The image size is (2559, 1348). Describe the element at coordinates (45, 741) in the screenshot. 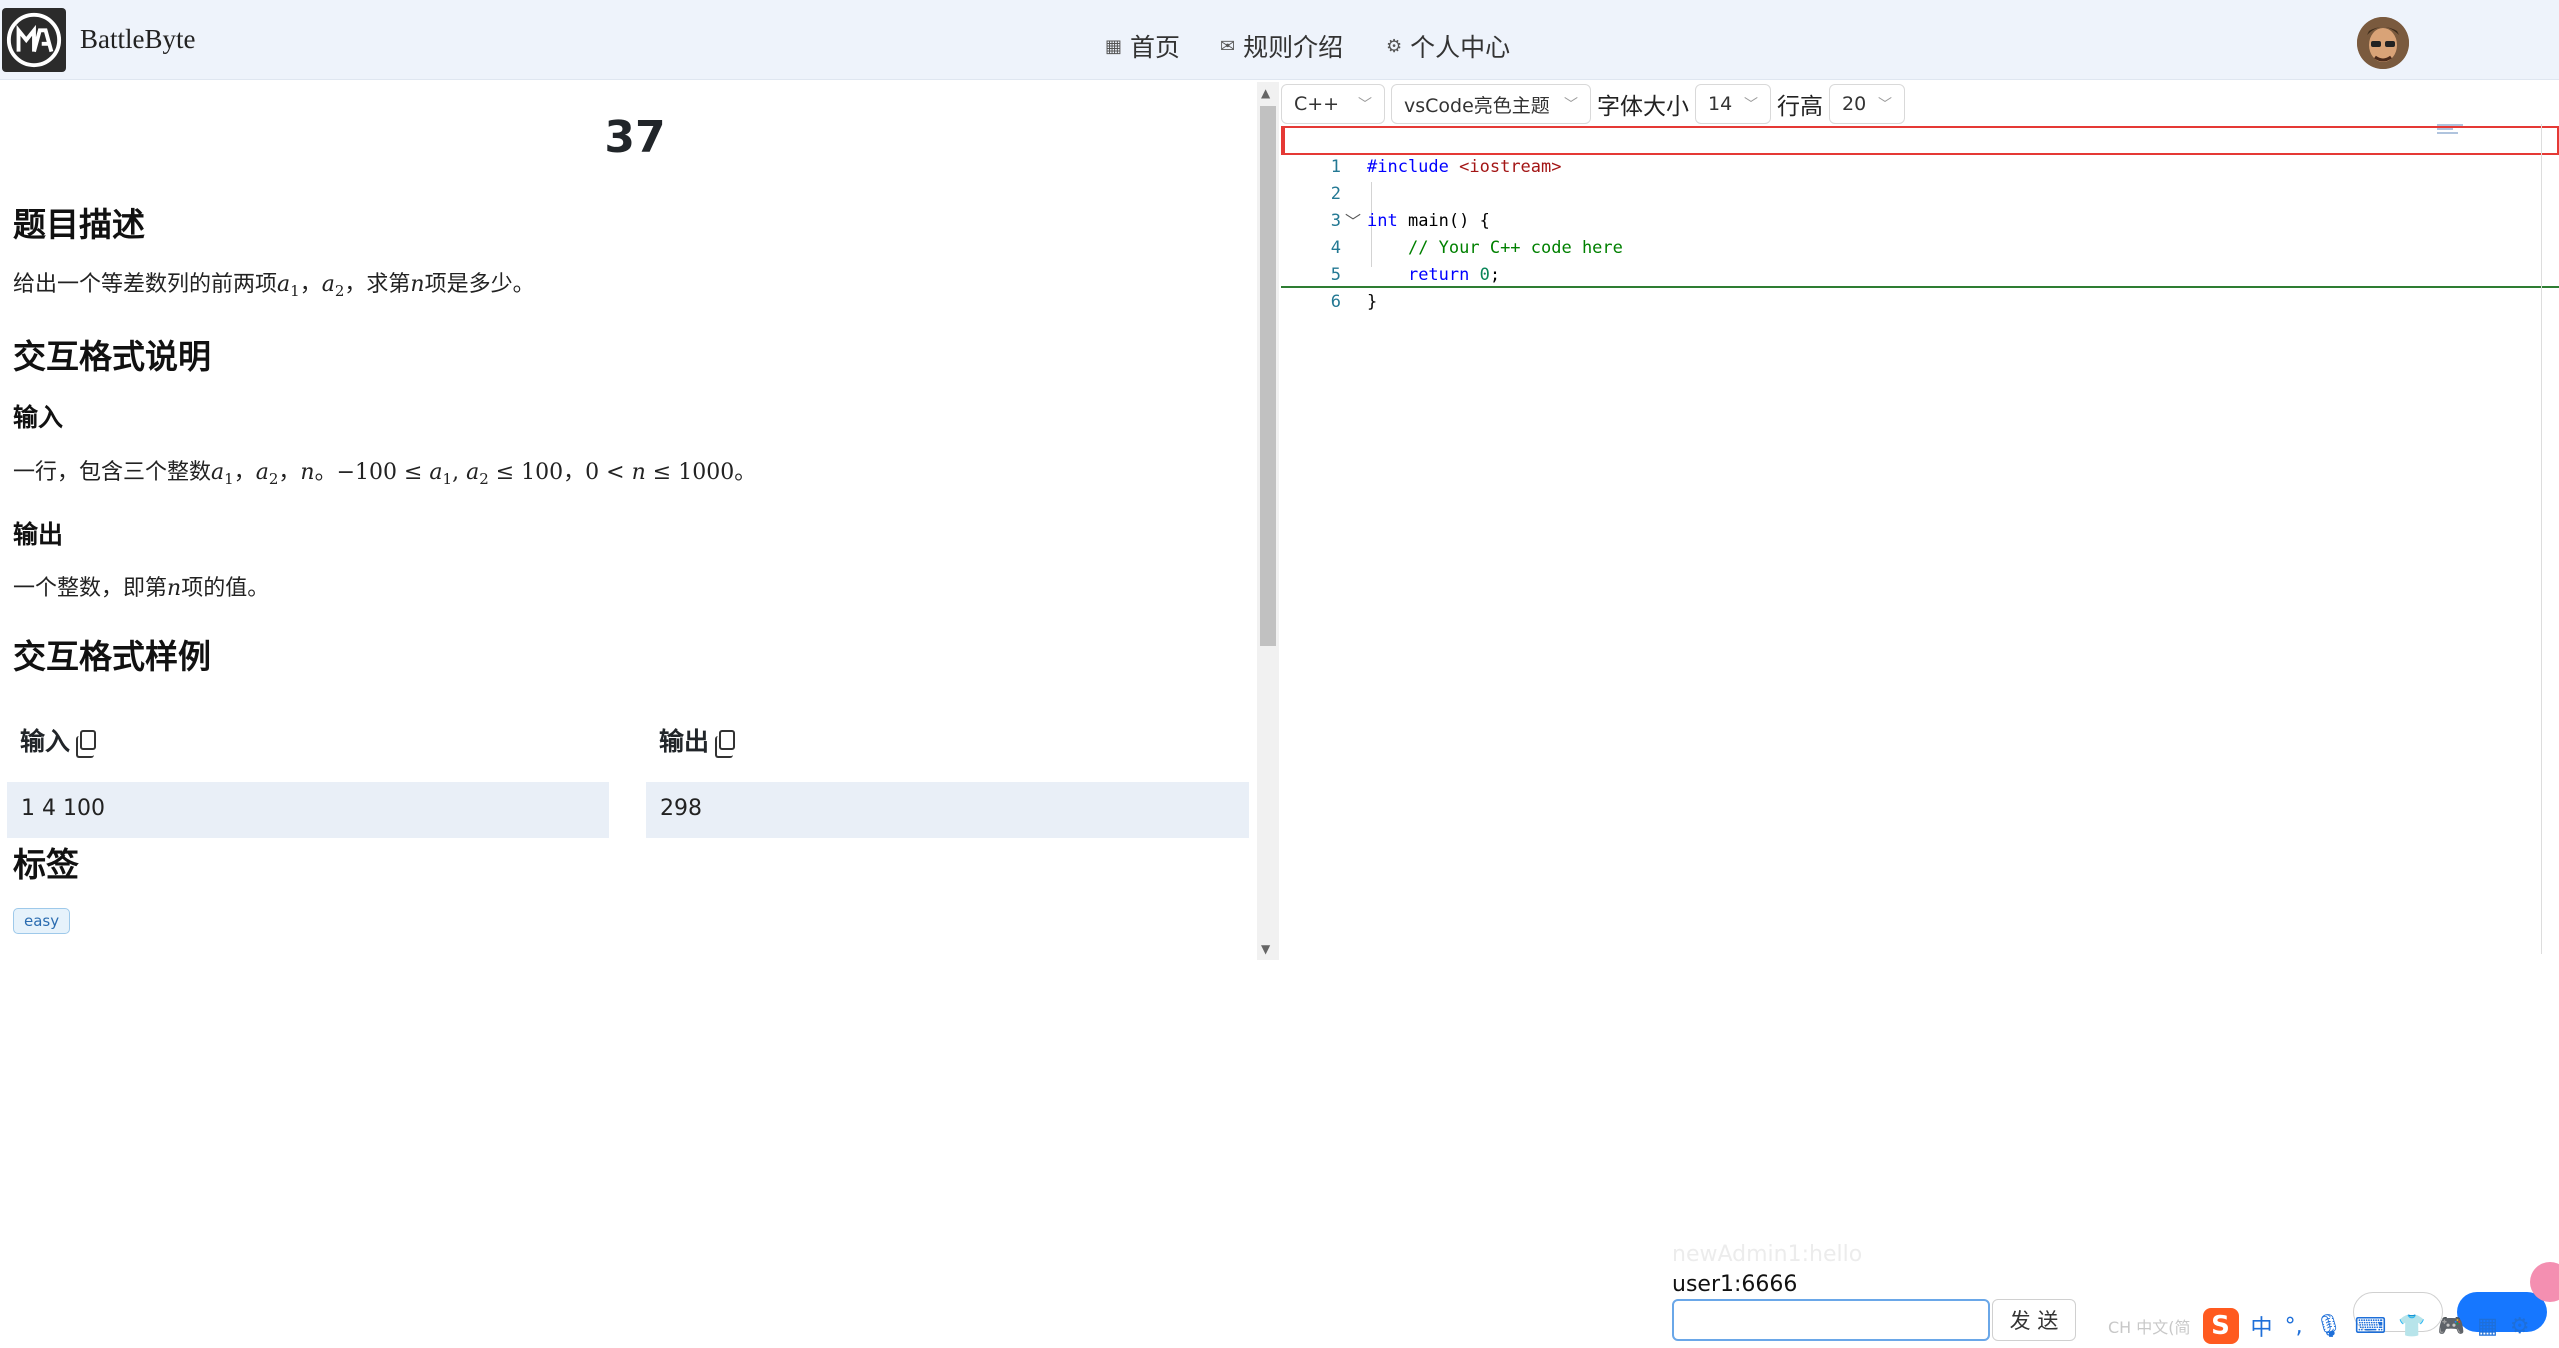

I see `sample-input-label: 输入` at that location.